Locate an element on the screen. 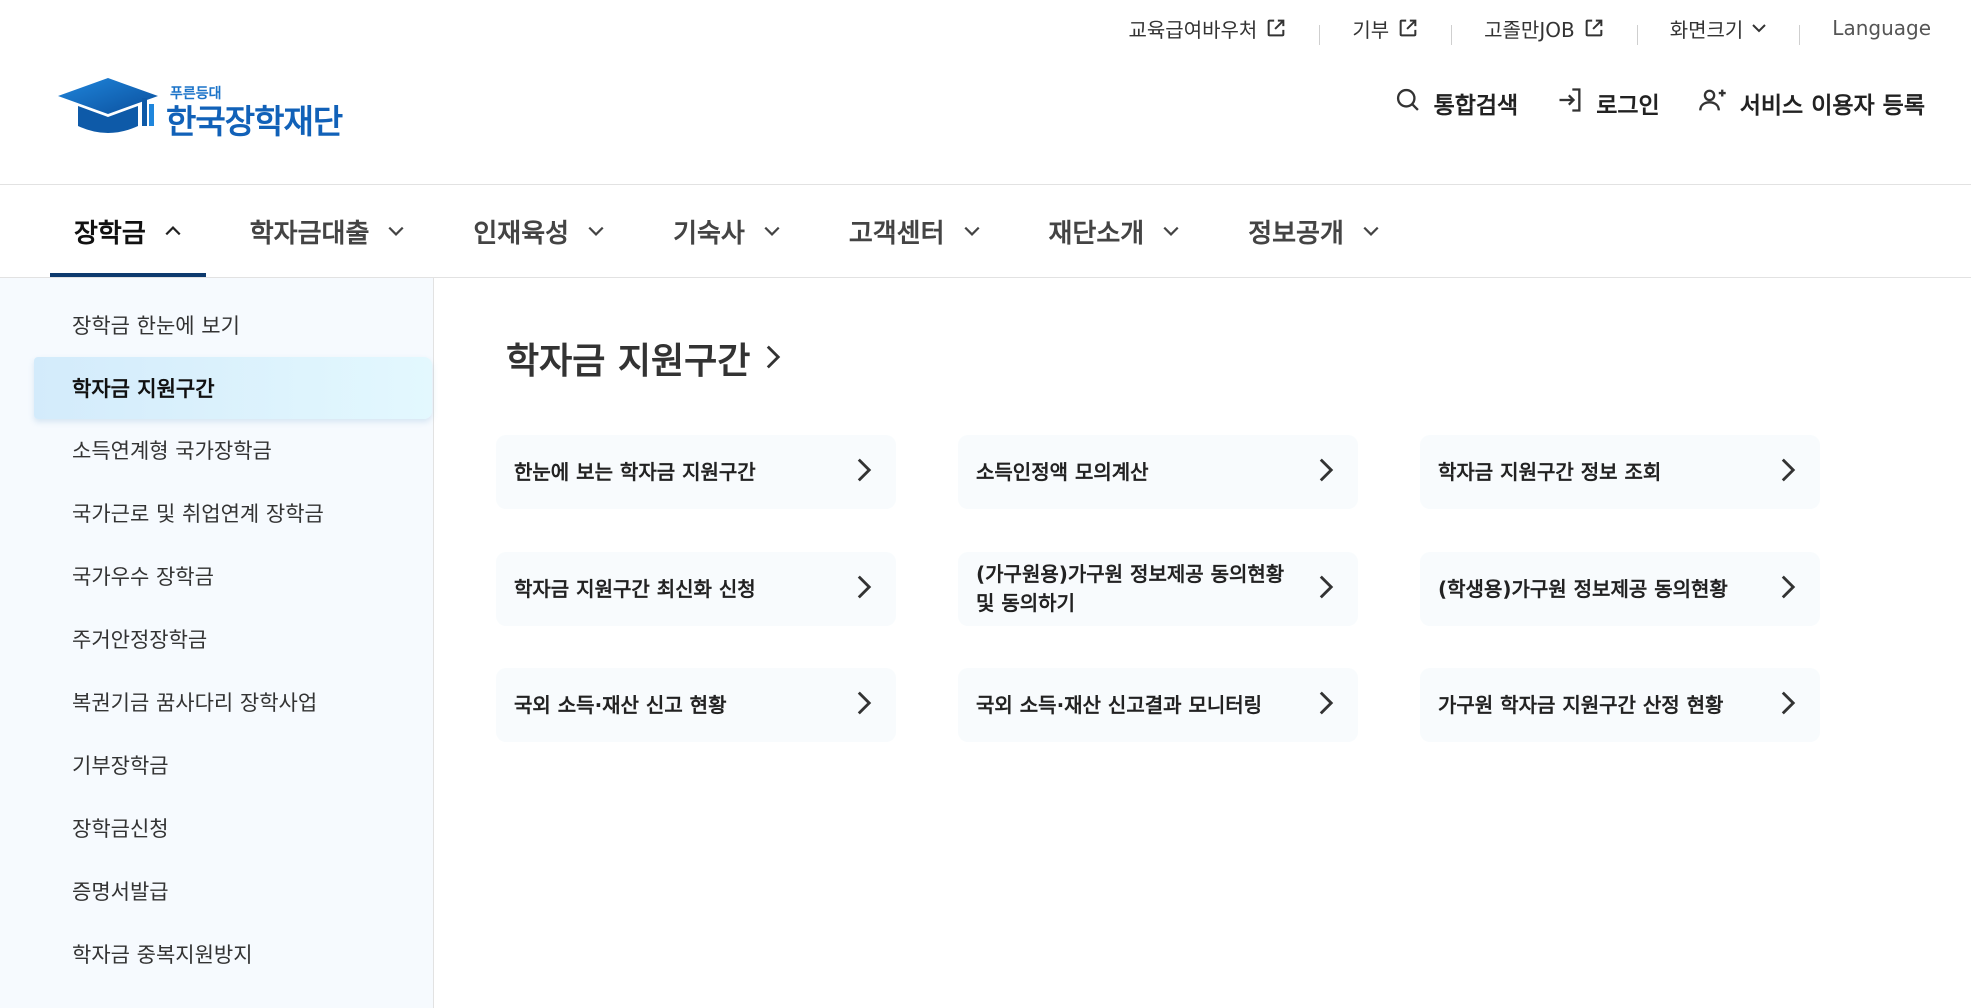 The image size is (1971, 1008). logo-tagline: 푸른등대 is located at coordinates (196, 94).